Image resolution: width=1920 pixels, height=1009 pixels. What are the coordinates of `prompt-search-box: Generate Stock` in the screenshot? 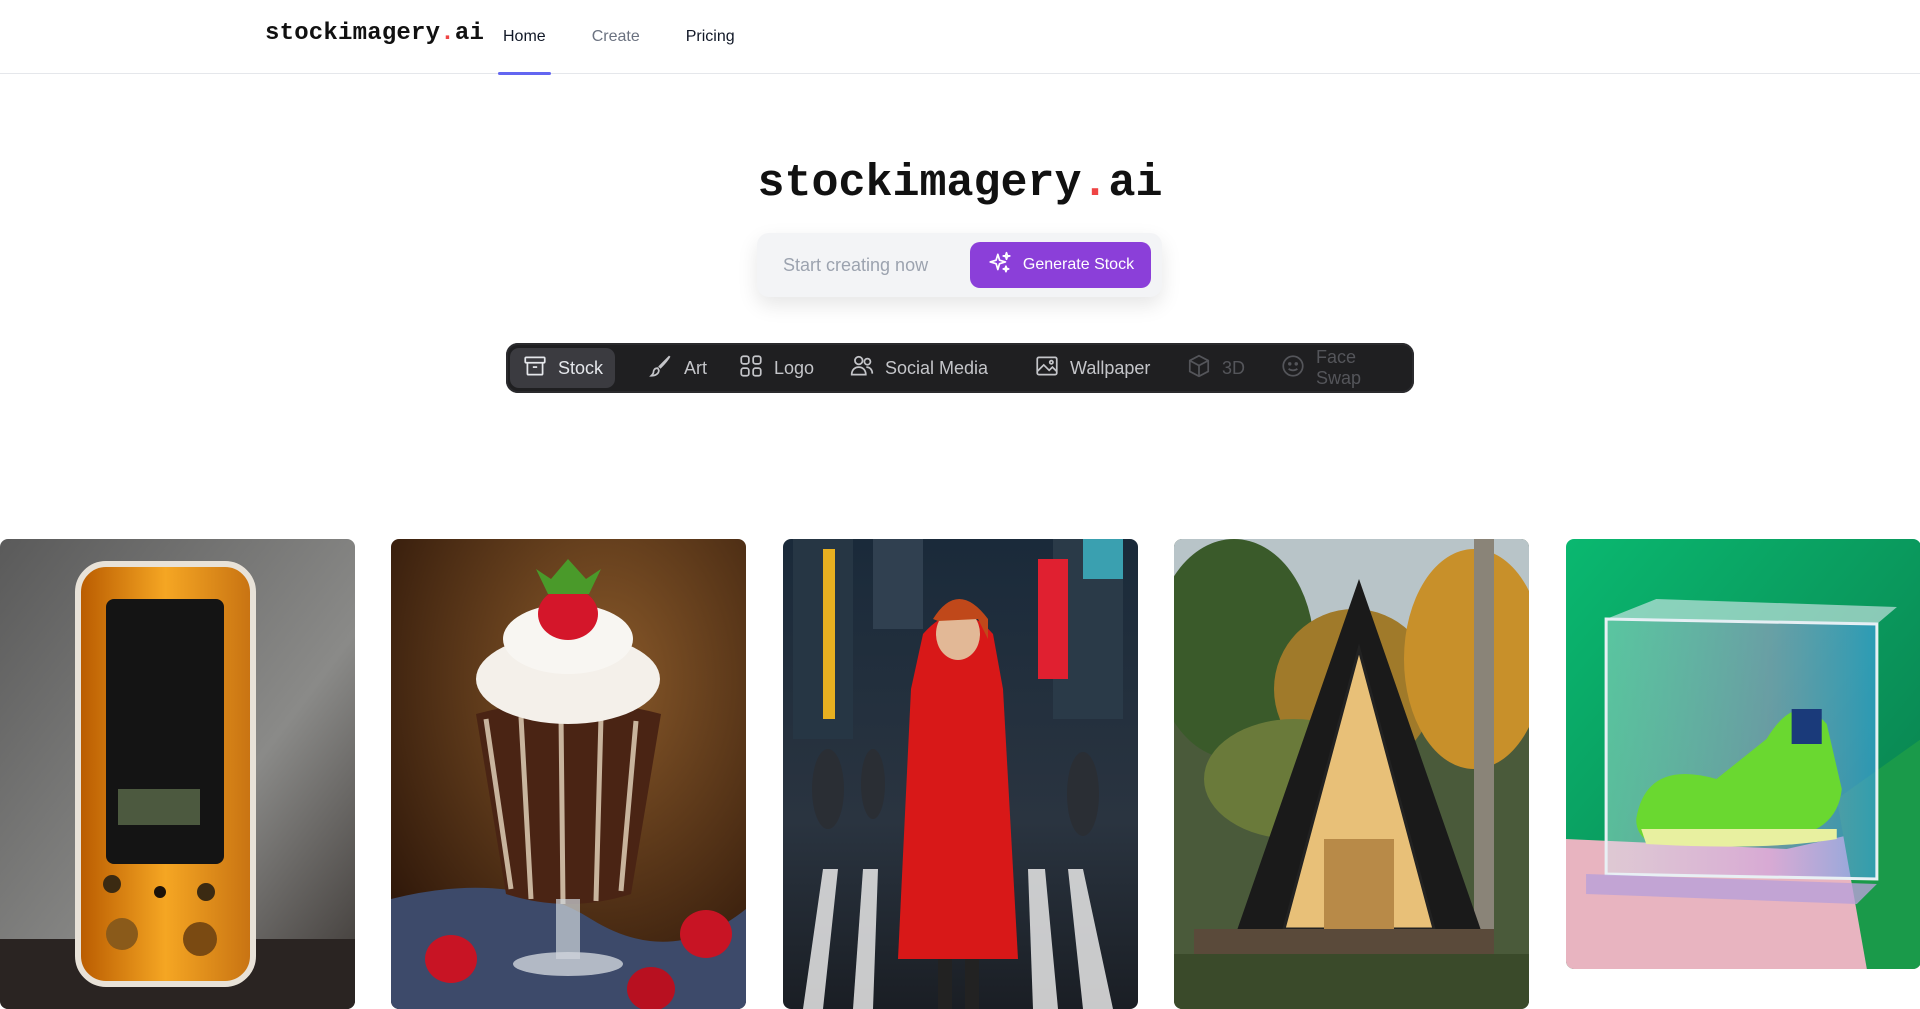 It's located at (959, 265).